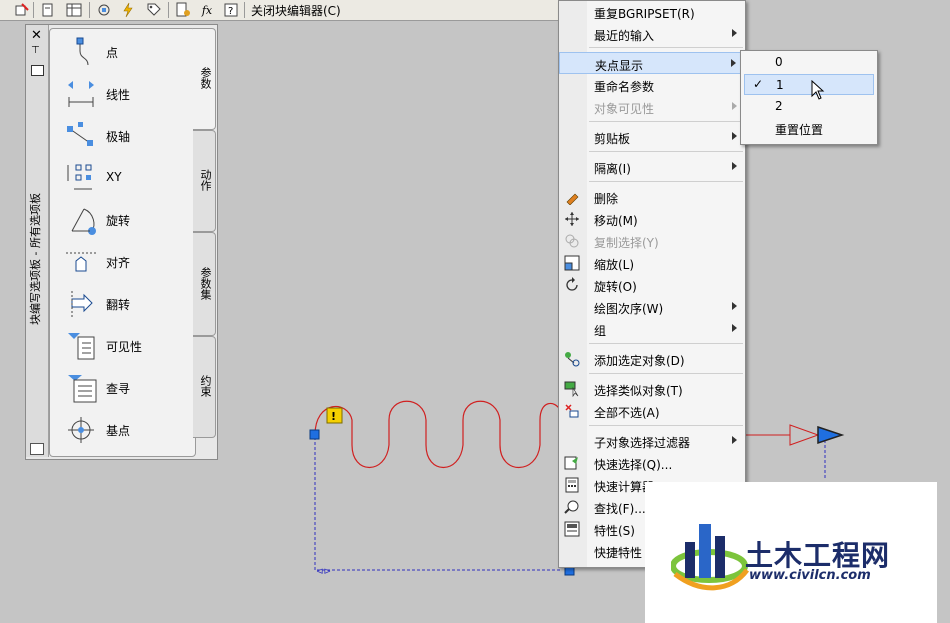  Describe the element at coordinates (572, 529) in the screenshot. I see `properties-icon` at that location.